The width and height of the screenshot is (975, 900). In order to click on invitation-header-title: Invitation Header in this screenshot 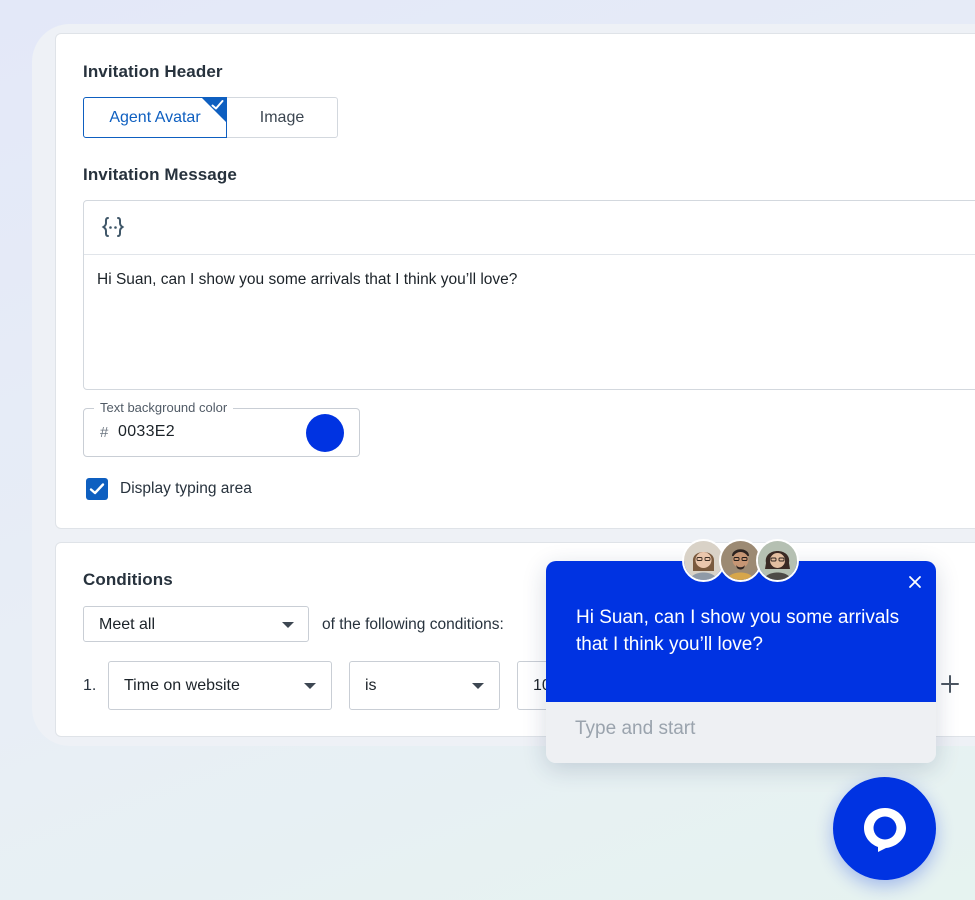, I will do `click(153, 71)`.